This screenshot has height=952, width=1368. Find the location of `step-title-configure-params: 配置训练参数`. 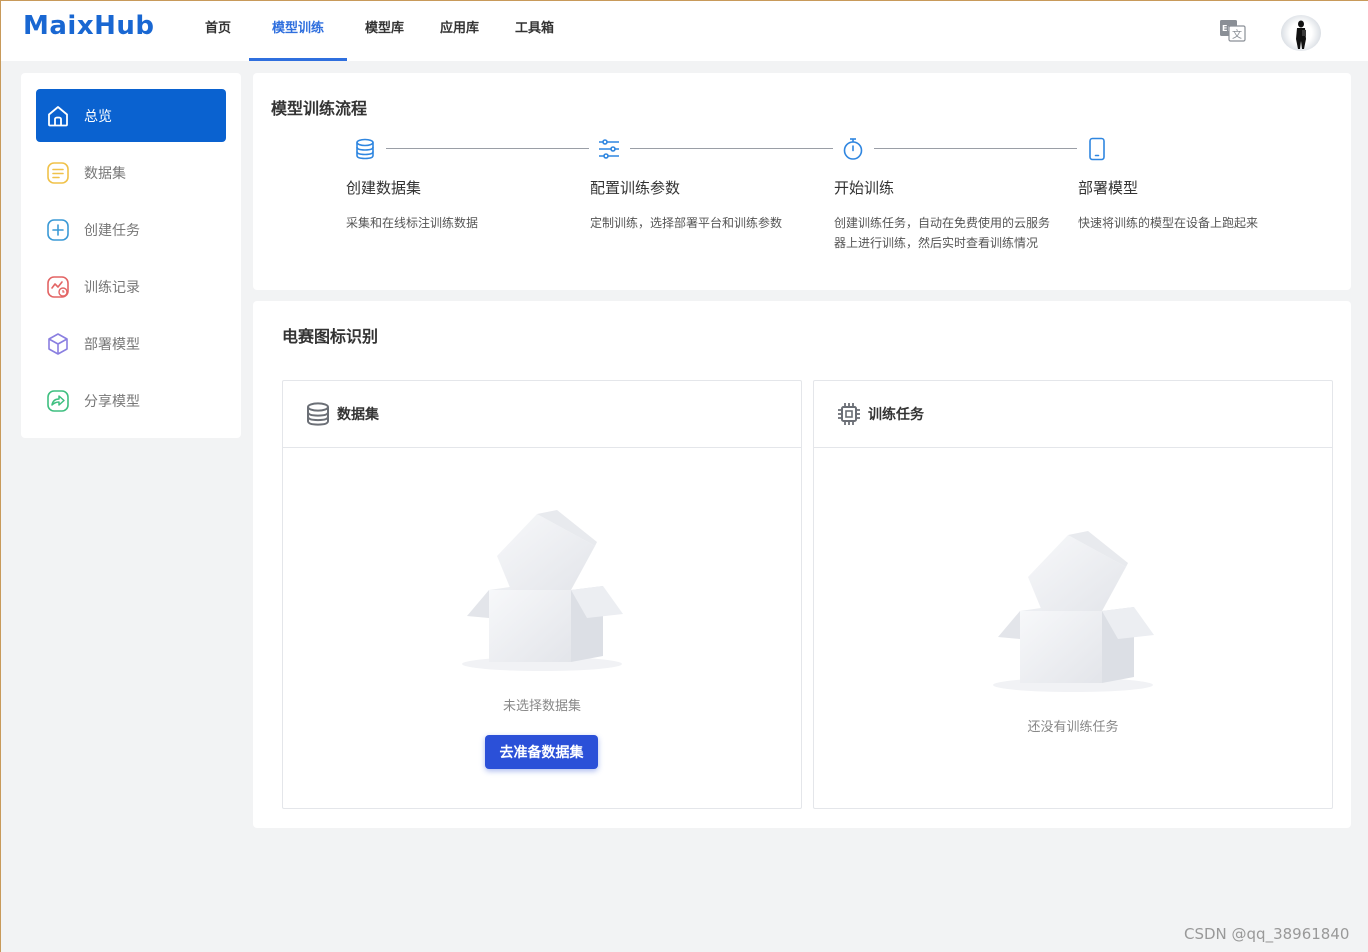

step-title-configure-params: 配置训练参数 is located at coordinates (635, 188).